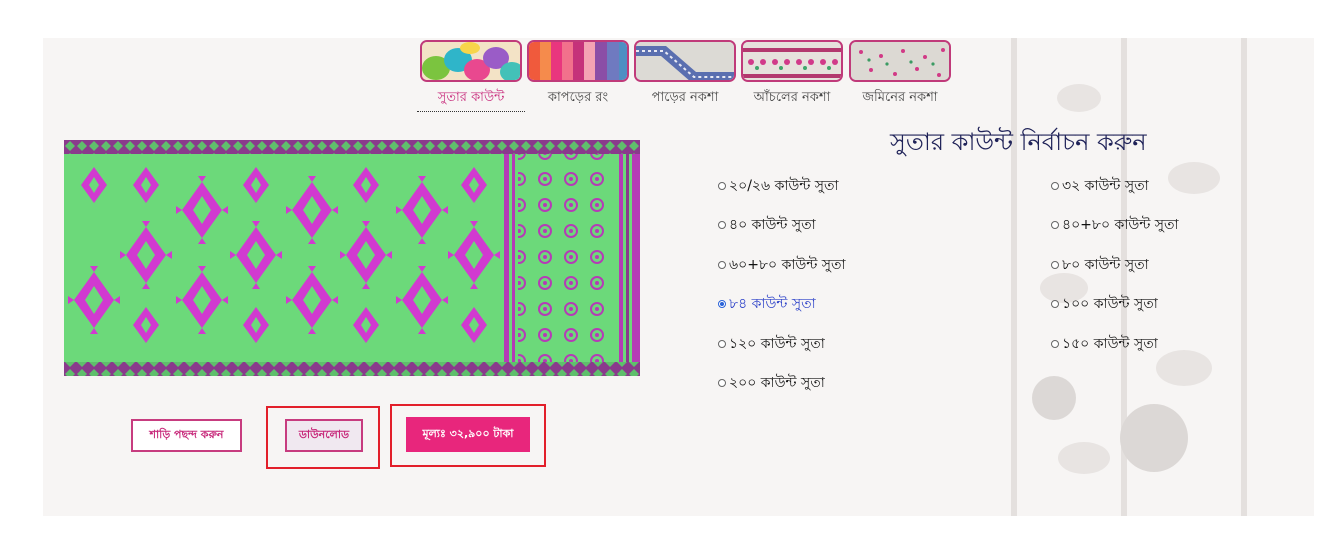 The image size is (1342, 560). I want to click on thread-option-80: ৮০ কাউন্ট সুতা, so click(1100, 265).